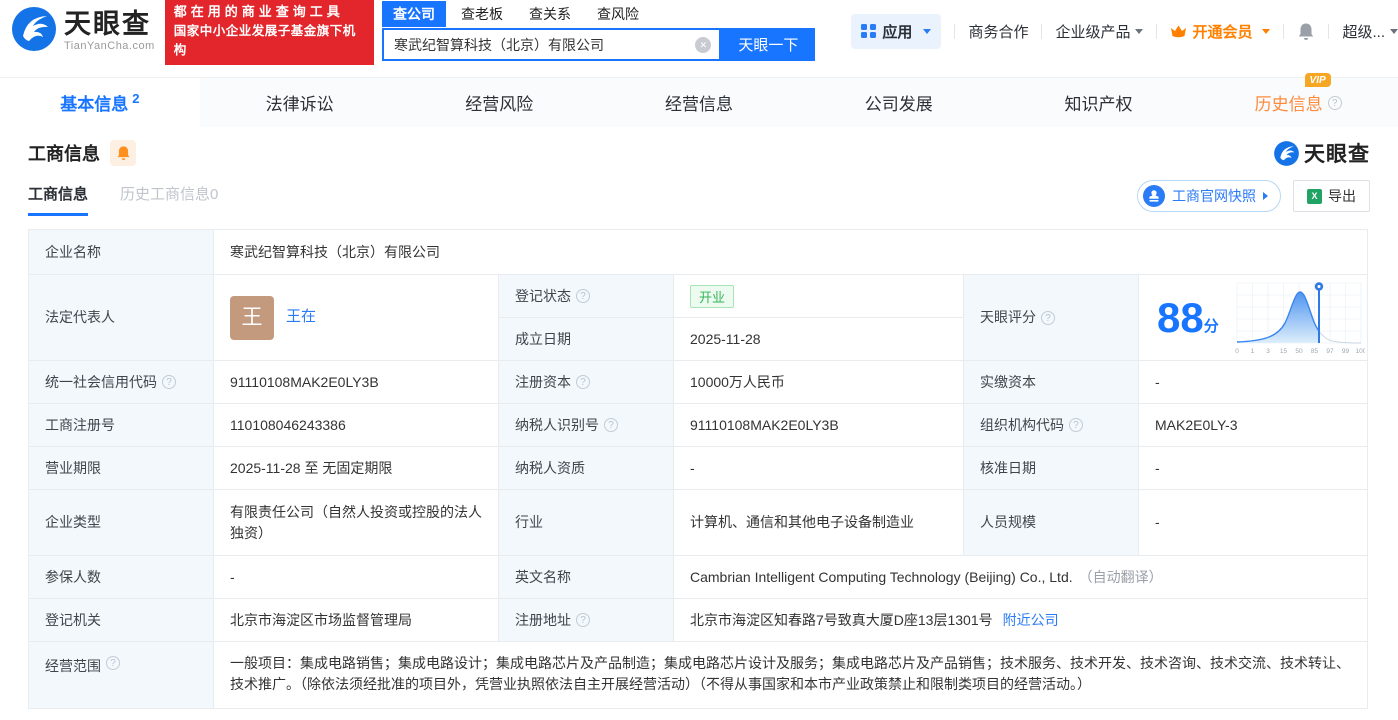 This screenshot has height=720, width=1398. Describe the element at coordinates (819, 382) in the screenshot. I see `reg-capital-value: 10000万人民币` at that location.